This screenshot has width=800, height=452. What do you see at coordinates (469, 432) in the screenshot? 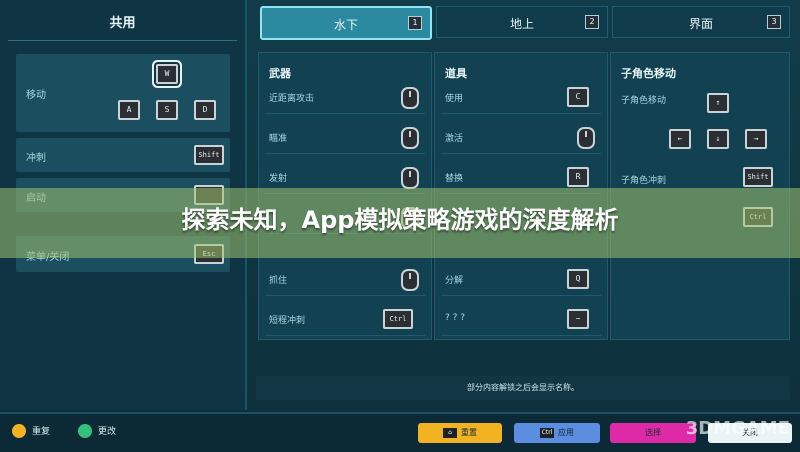
I see `set-label: 重置` at bounding box center [469, 432].